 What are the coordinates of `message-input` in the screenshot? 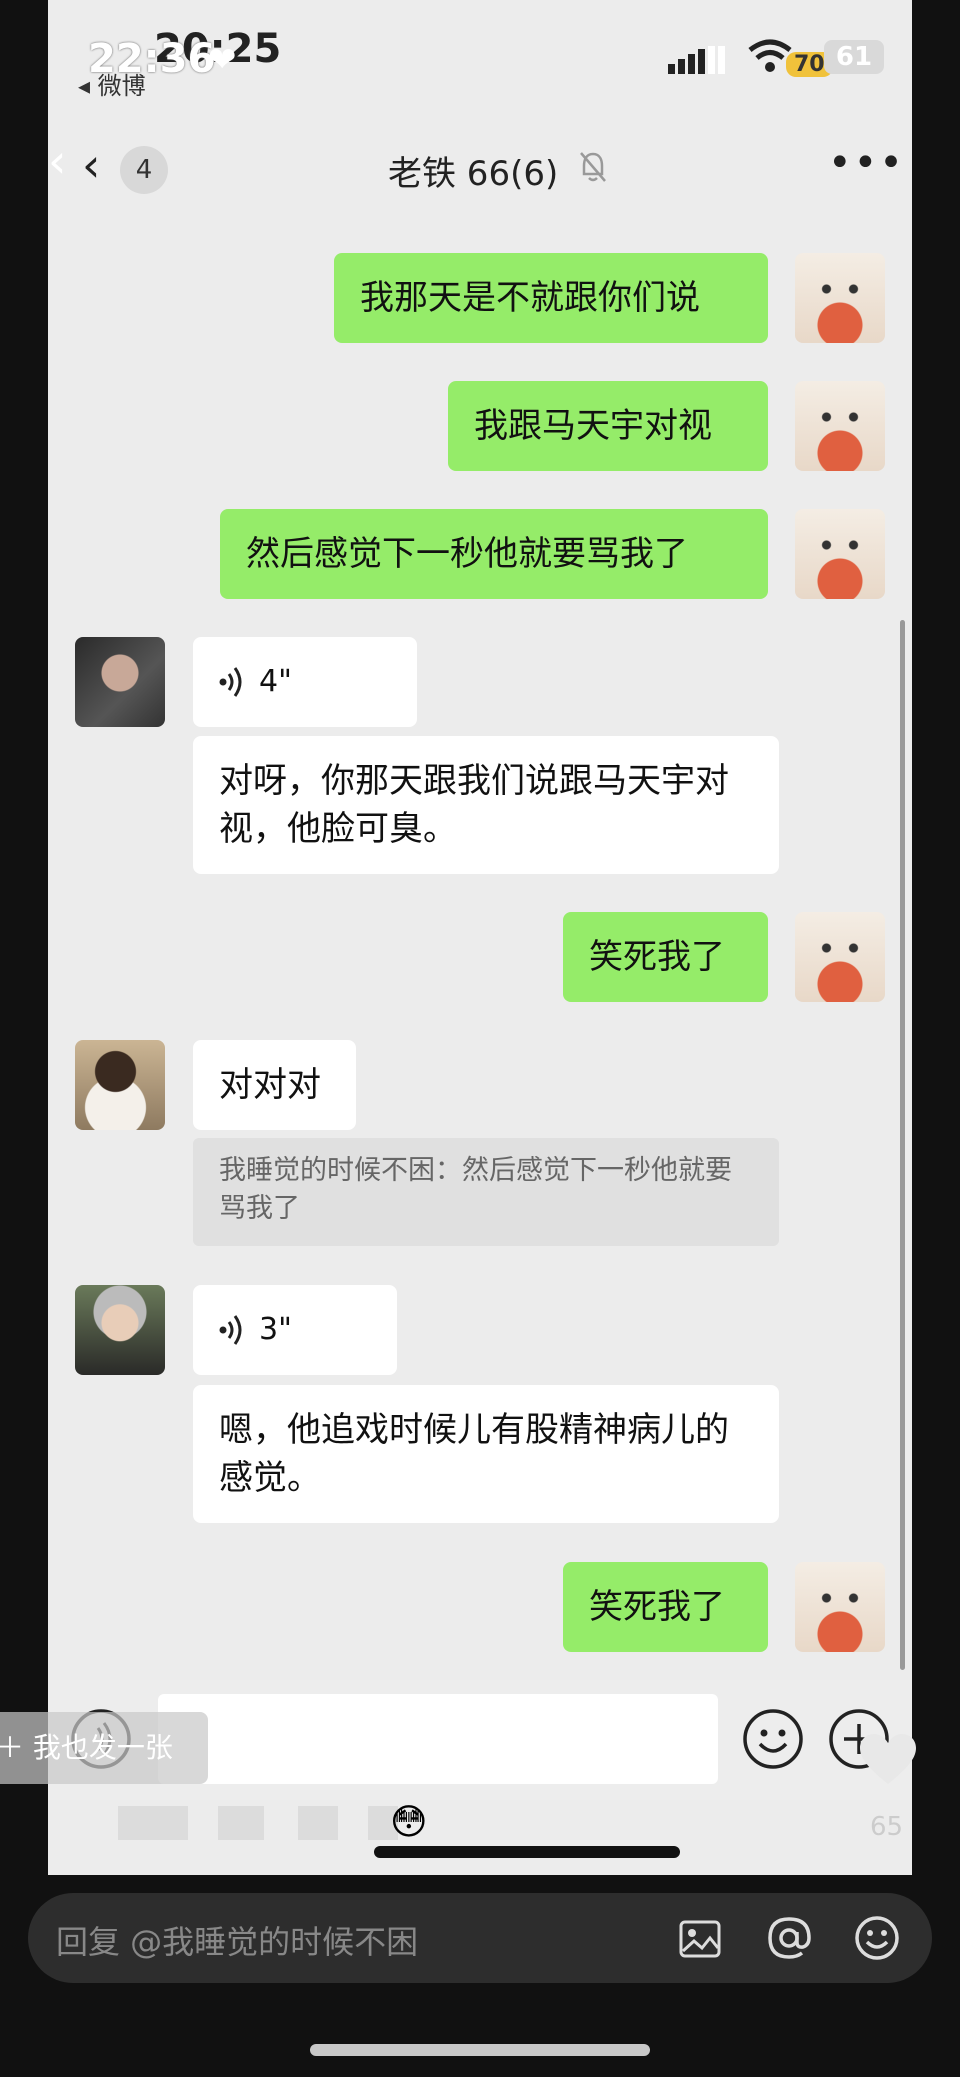 It's located at (438, 1739).